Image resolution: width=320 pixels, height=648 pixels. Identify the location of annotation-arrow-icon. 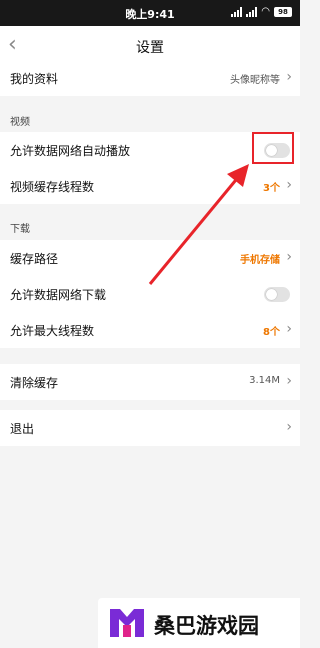
(198, 224).